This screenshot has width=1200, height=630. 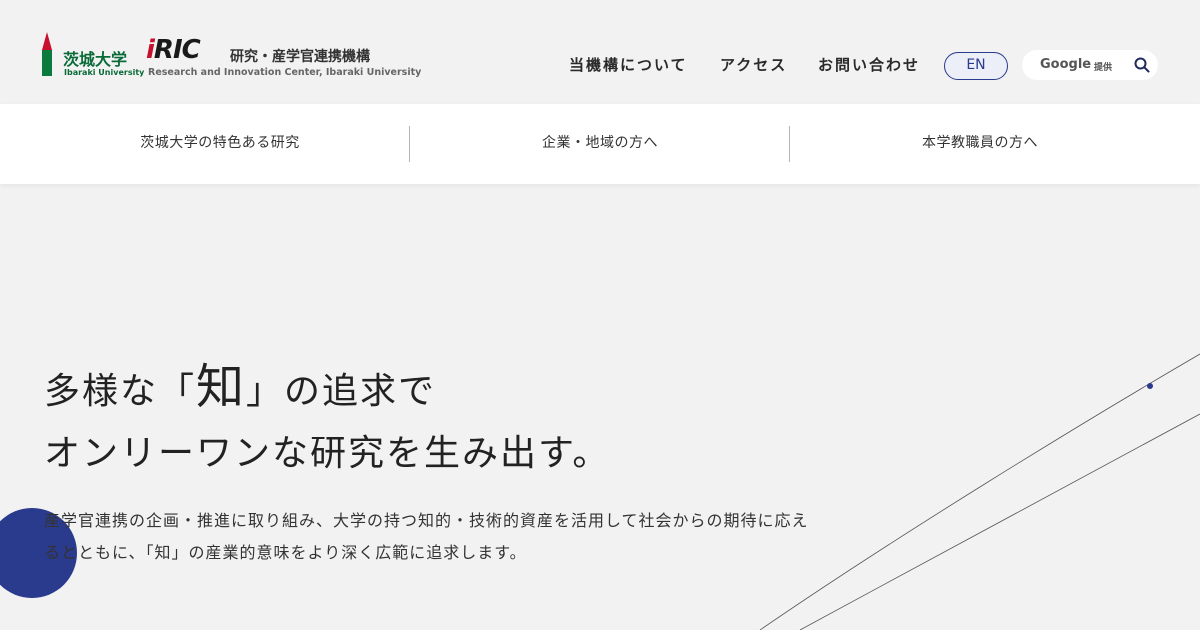 I want to click on decorative-curve-line, so click(x=999, y=521).